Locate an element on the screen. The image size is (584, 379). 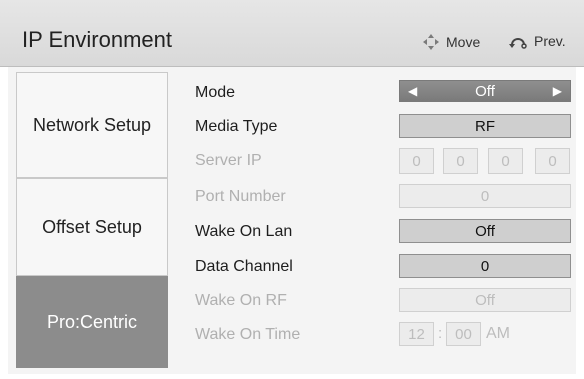
port-number-field: 0 is located at coordinates (485, 196).